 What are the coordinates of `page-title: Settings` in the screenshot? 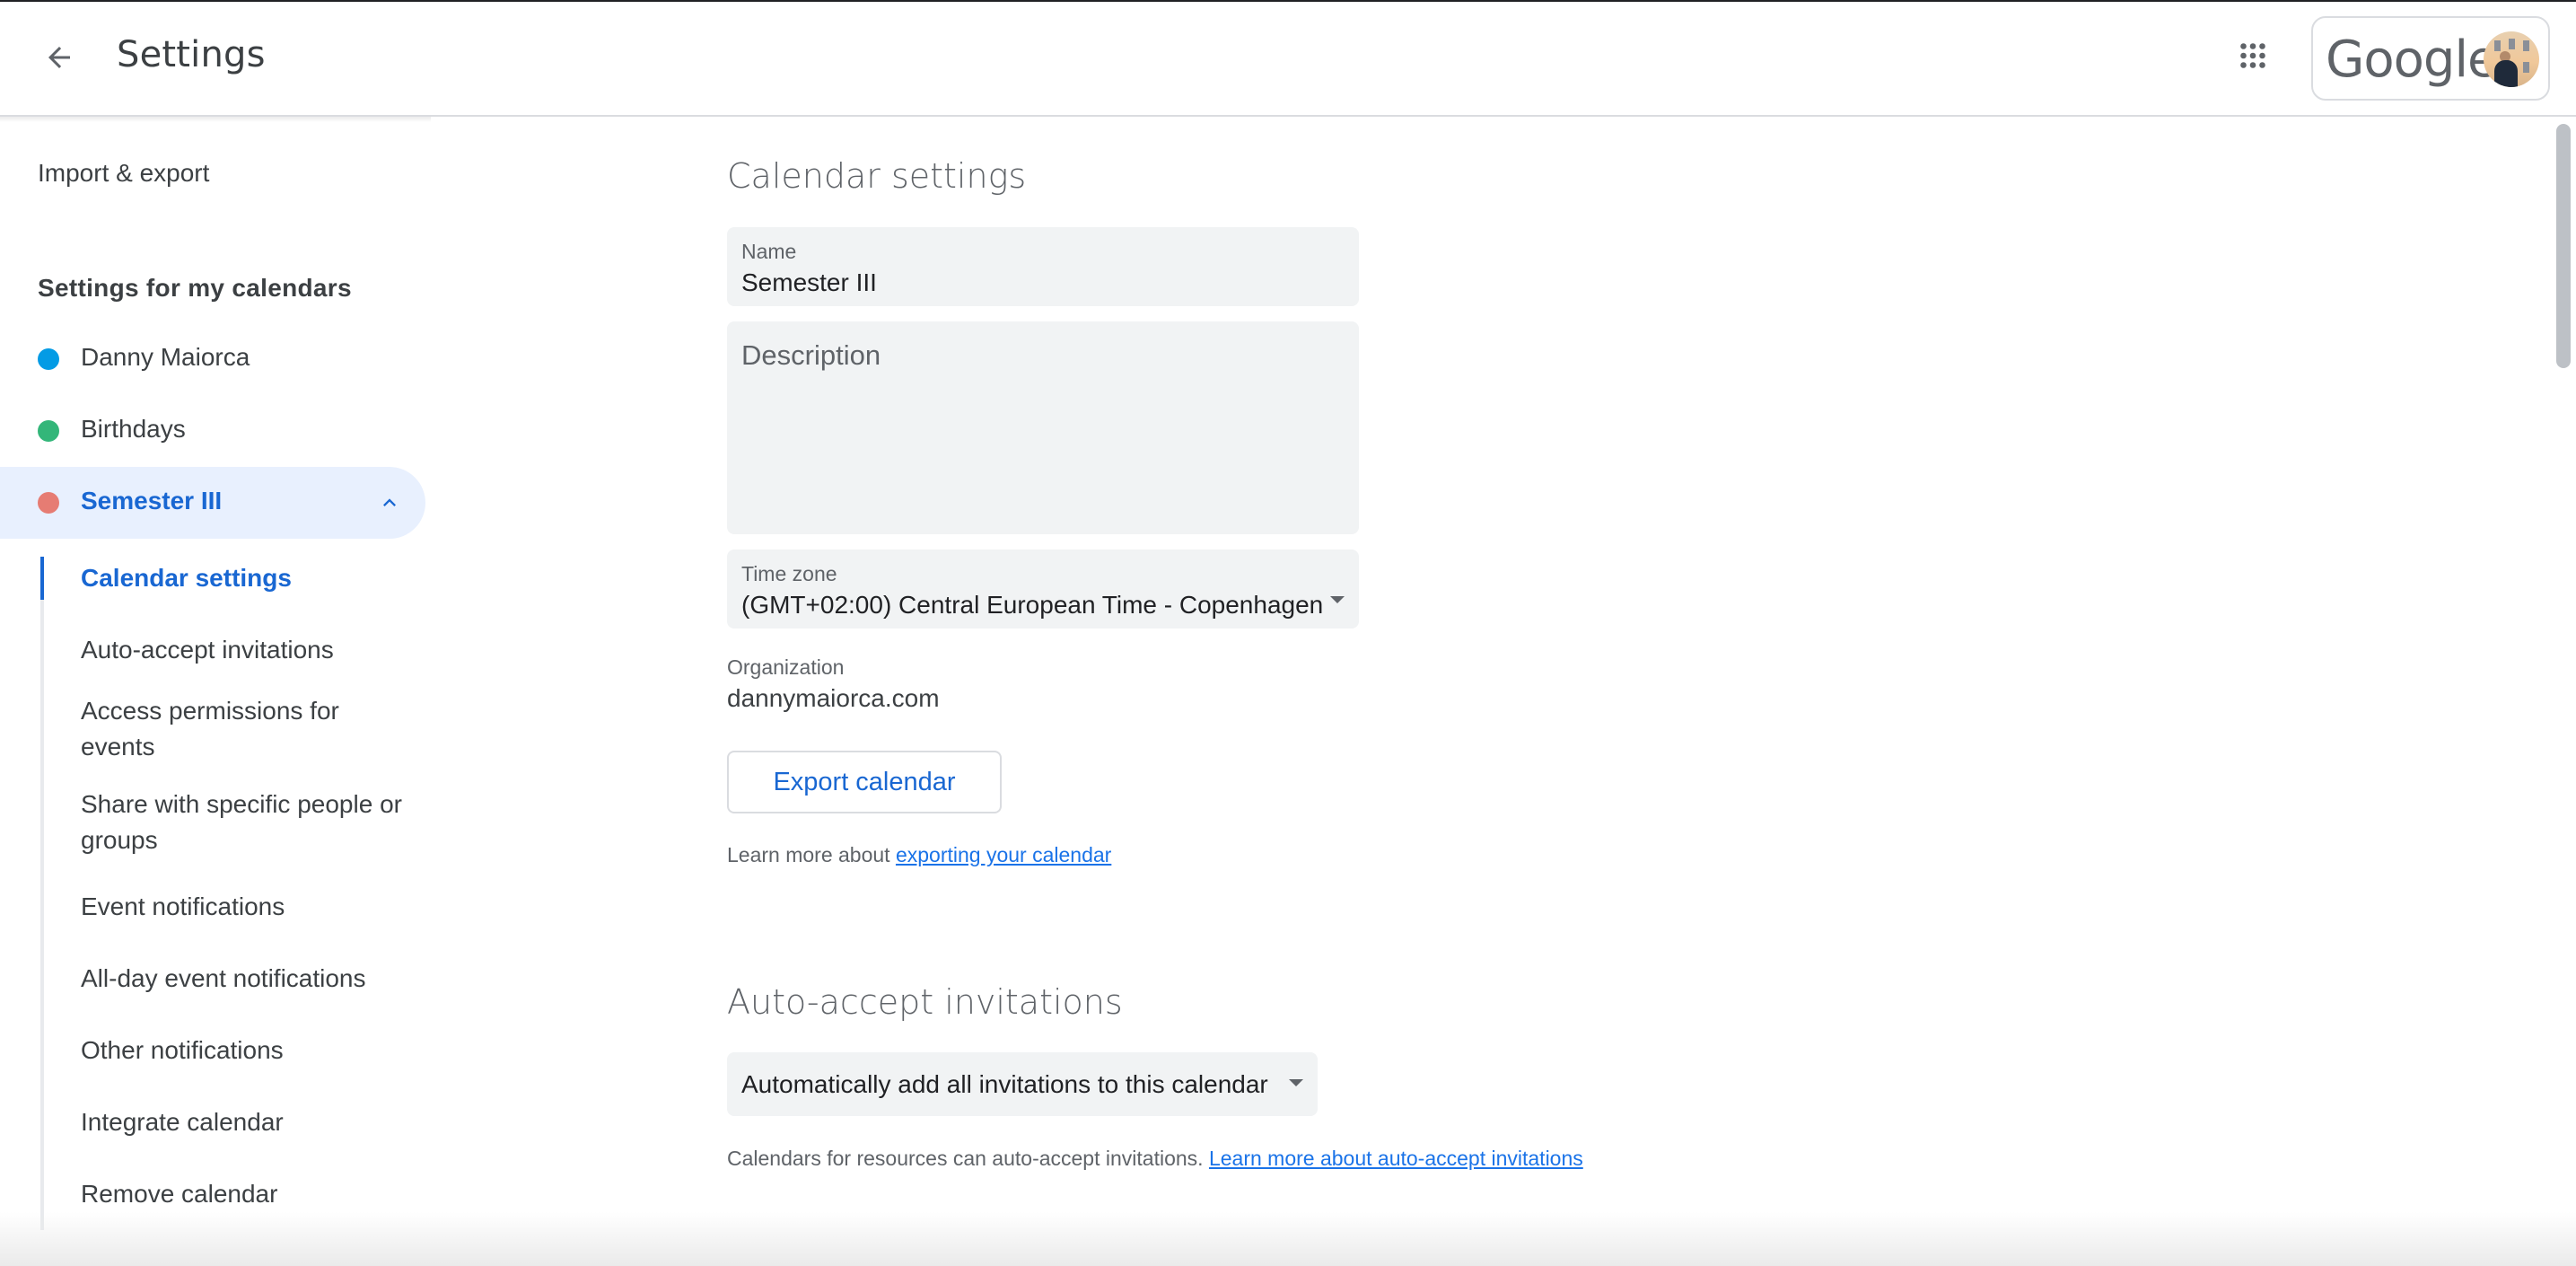 It's located at (191, 54).